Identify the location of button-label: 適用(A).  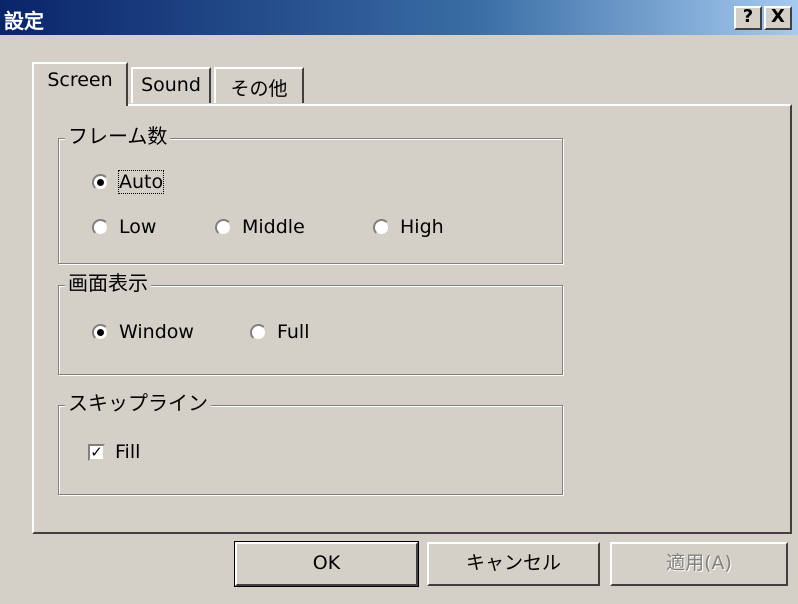
(699, 563).